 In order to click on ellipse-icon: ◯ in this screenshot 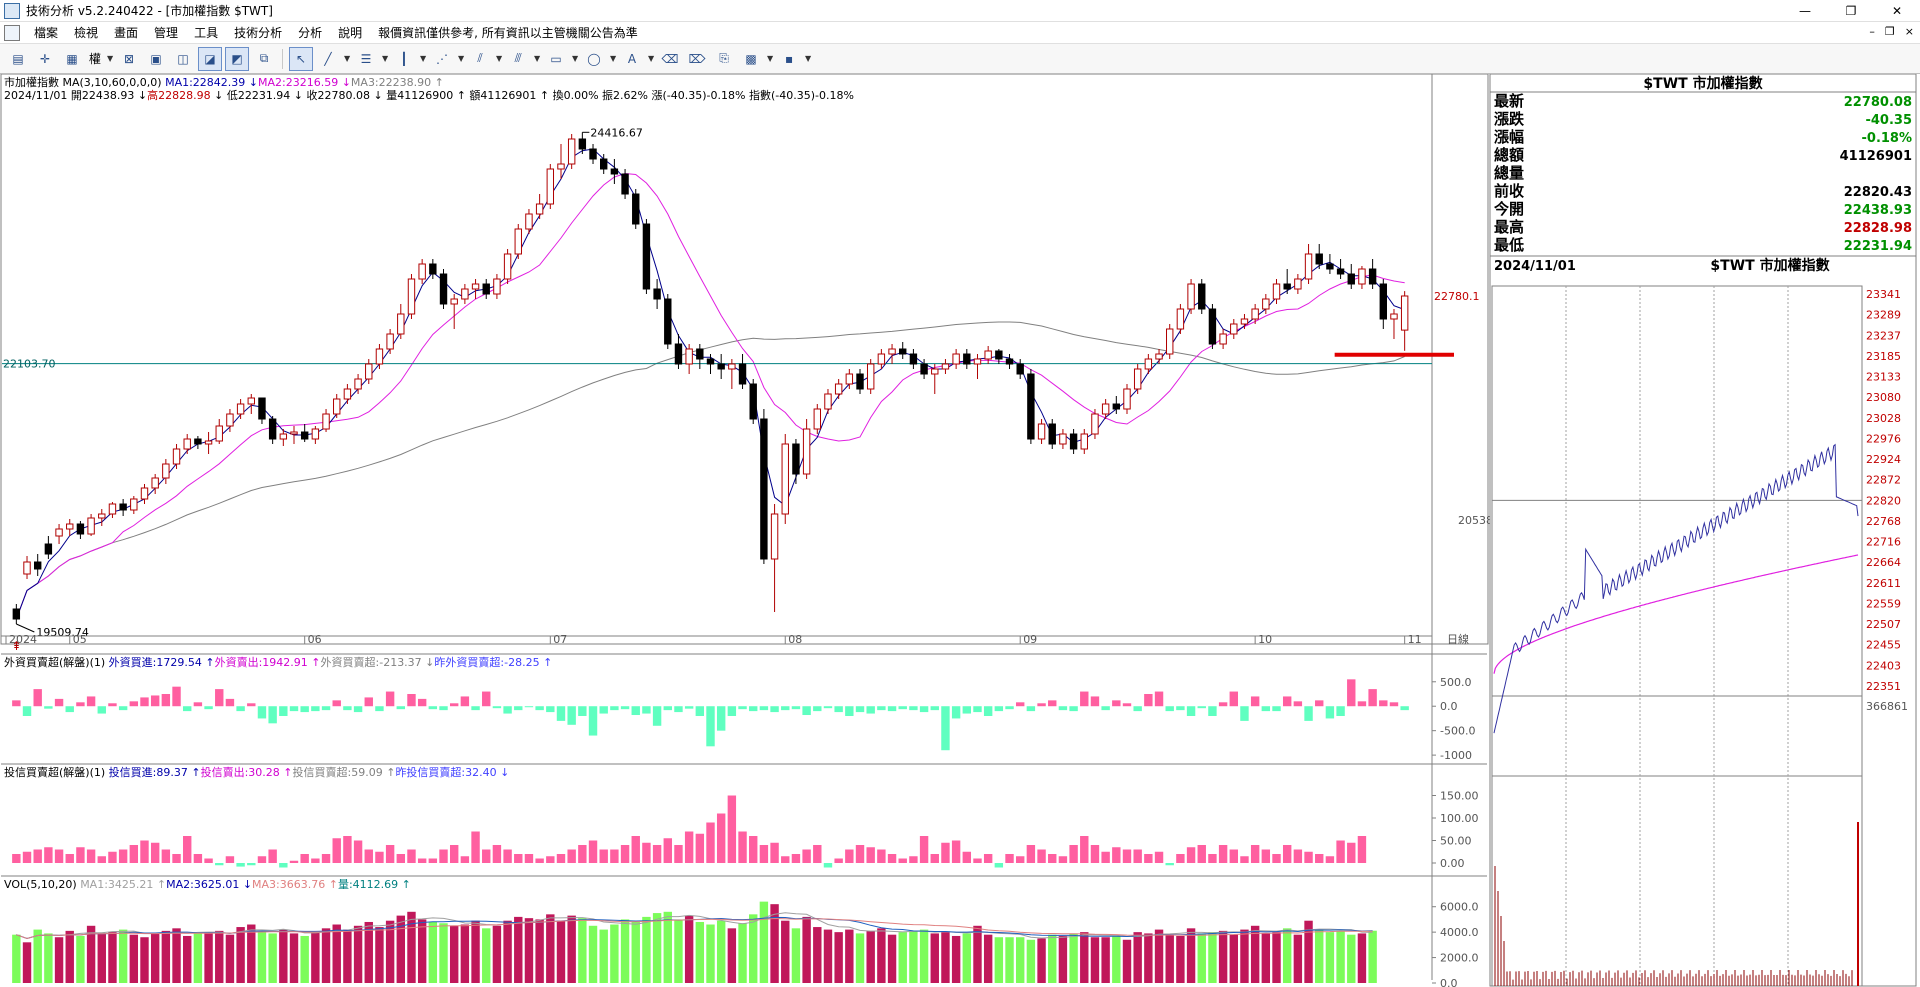, I will do `click(594, 59)`.